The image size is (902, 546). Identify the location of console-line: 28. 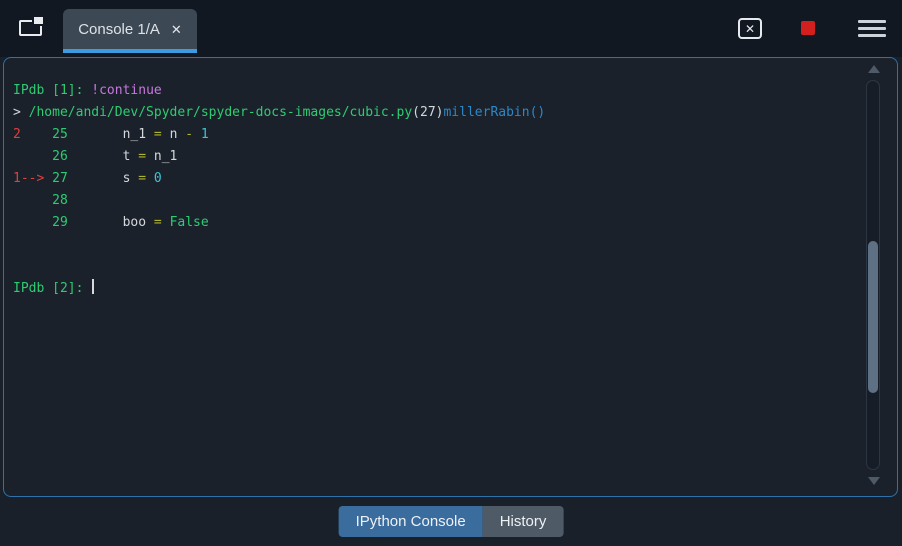
(279, 201).